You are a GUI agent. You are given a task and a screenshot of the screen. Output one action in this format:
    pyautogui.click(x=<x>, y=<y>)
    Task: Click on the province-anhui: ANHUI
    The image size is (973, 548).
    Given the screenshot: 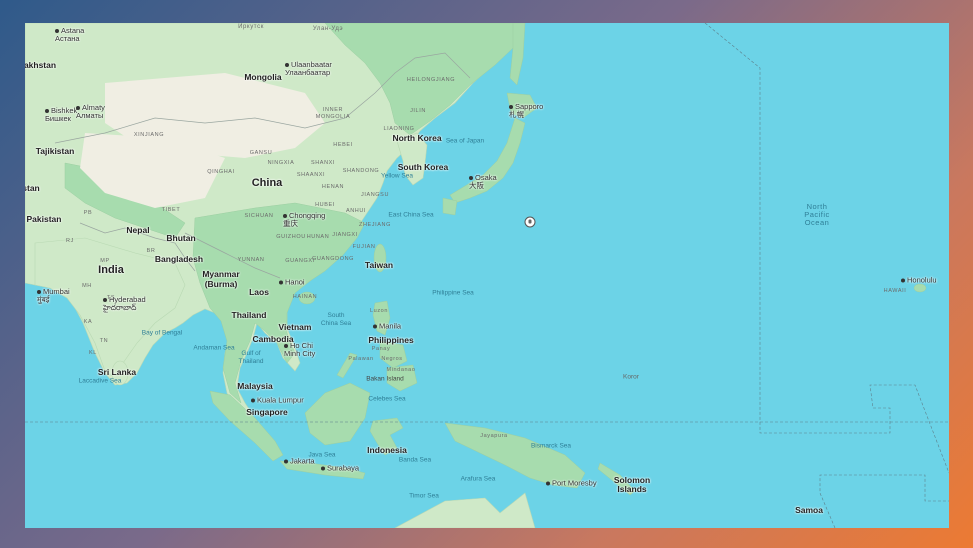 What is the action you would take?
    pyautogui.click(x=356, y=211)
    